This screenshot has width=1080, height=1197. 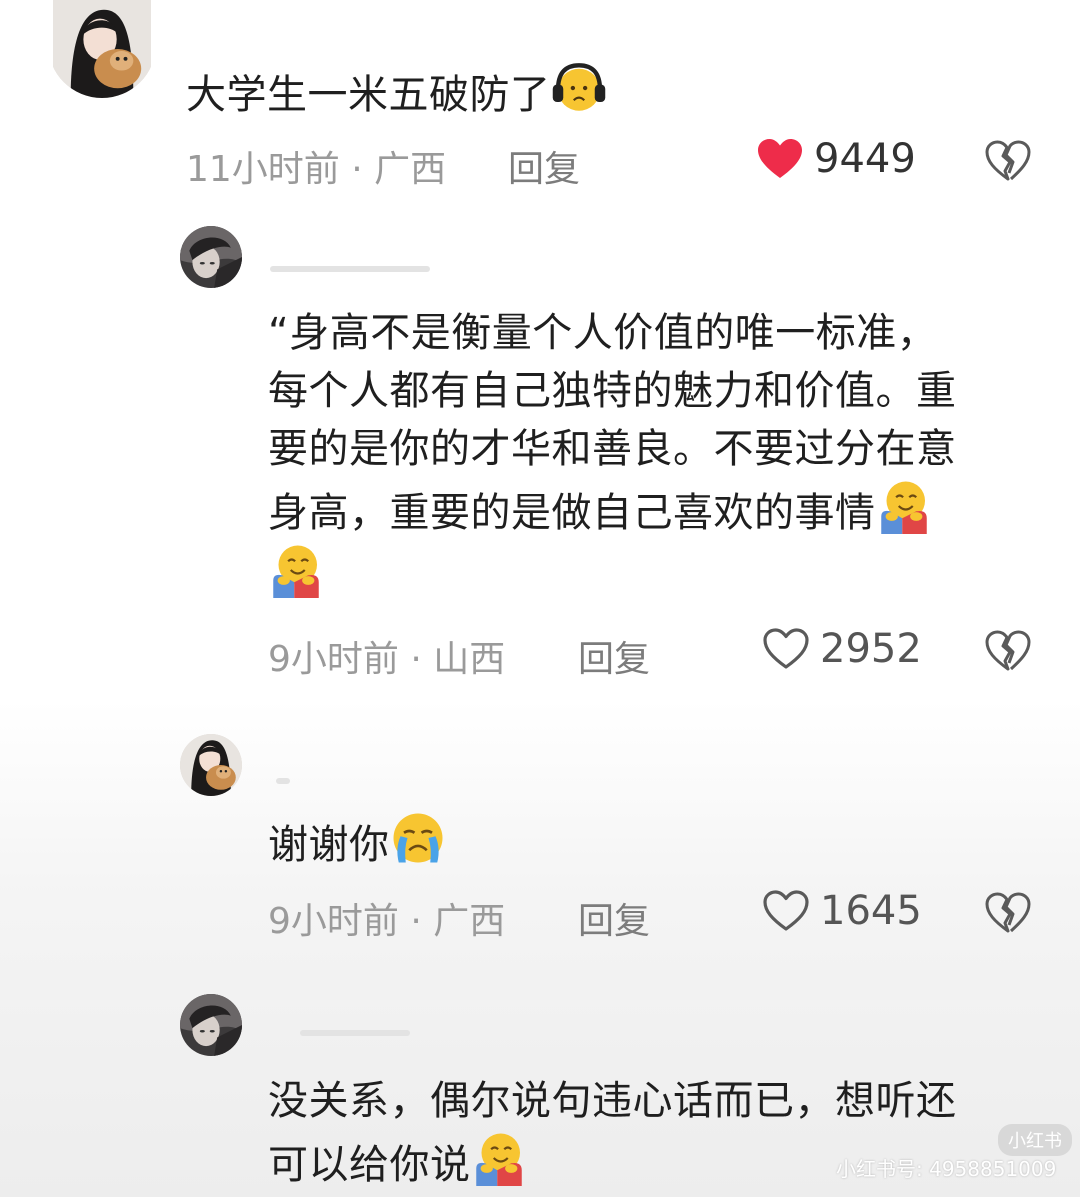 What do you see at coordinates (865, 159) in the screenshot?
I see `like-count: 9449` at bounding box center [865, 159].